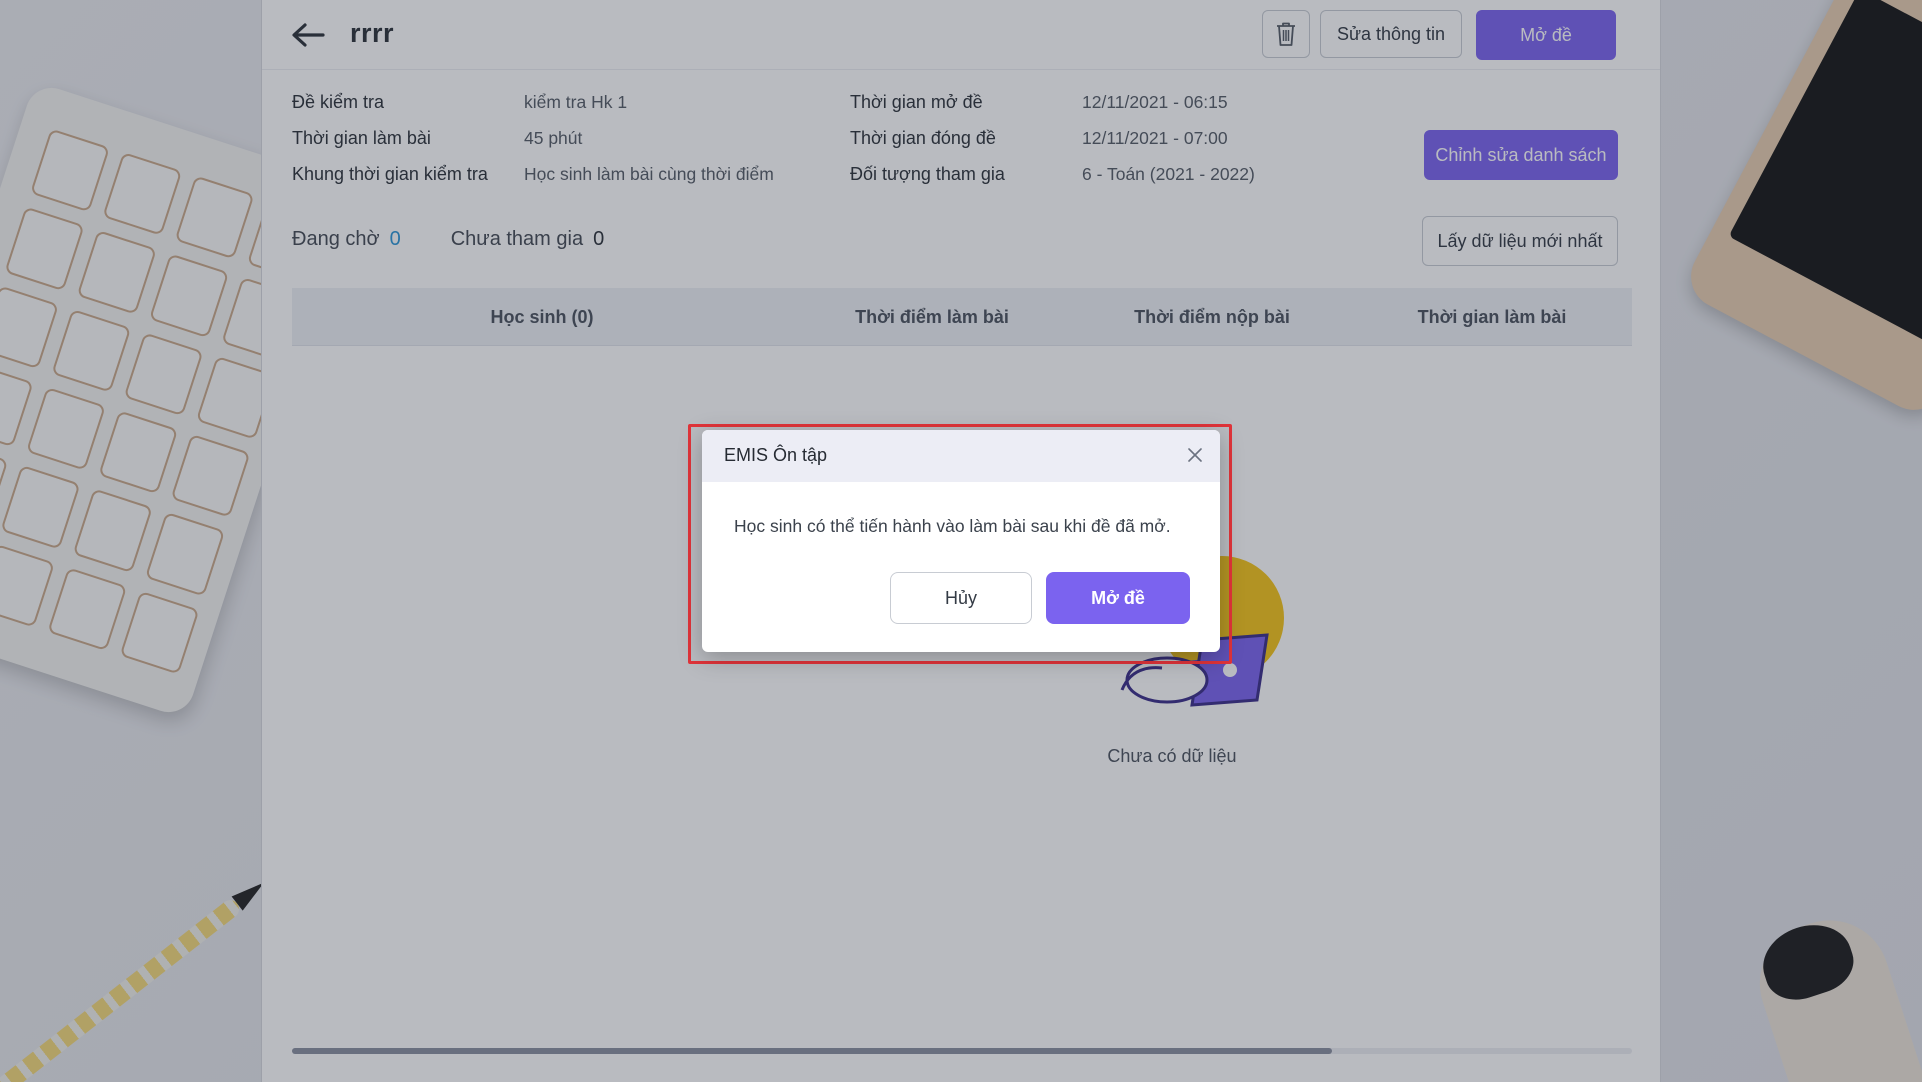  I want to click on dialog-header: EMIS Ôn tập, so click(961, 456).